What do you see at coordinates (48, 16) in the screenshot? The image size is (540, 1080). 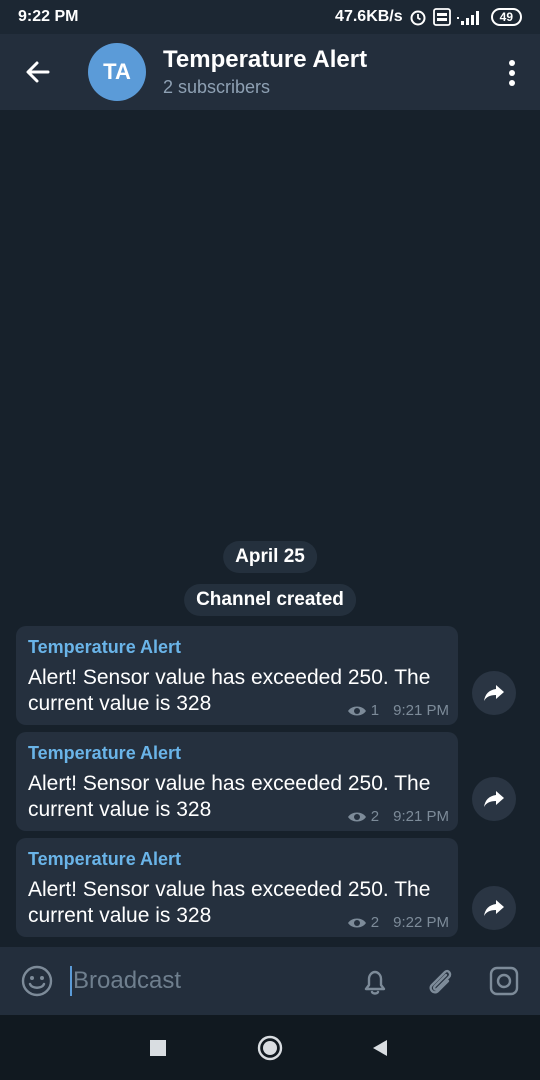 I see `status-time: 9:22 PM` at bounding box center [48, 16].